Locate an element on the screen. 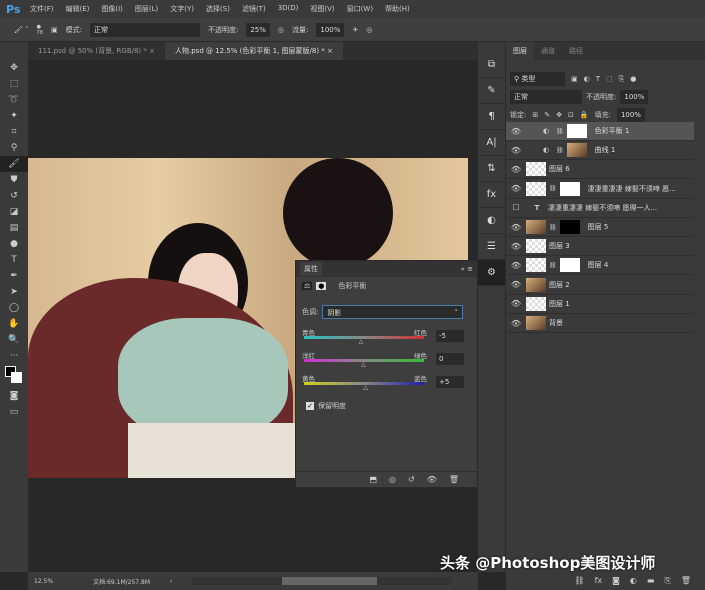 The height and width of the screenshot is (590, 705). airbrush-icon: ✈ is located at coordinates (355, 30).